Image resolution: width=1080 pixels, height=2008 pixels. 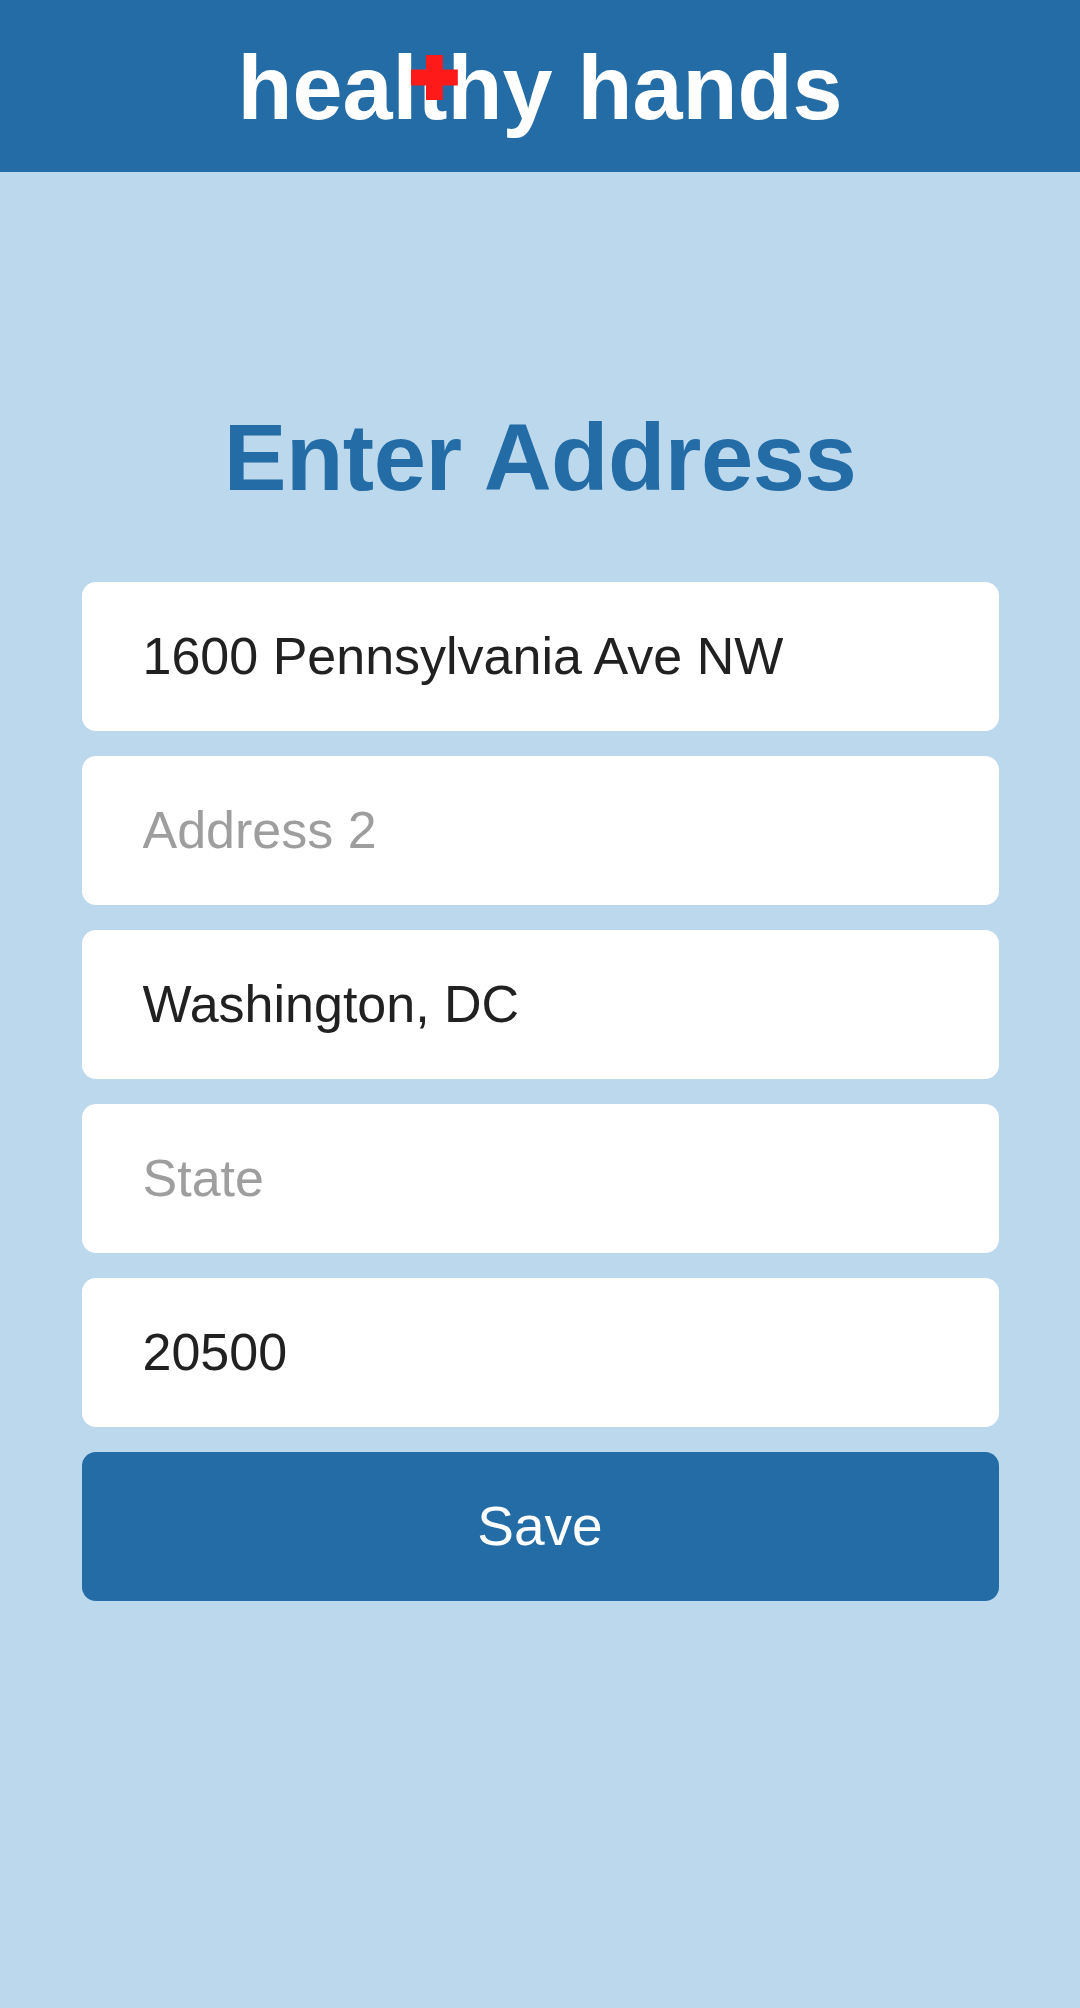 I want to click on page-title: Enter Address, so click(x=540, y=458).